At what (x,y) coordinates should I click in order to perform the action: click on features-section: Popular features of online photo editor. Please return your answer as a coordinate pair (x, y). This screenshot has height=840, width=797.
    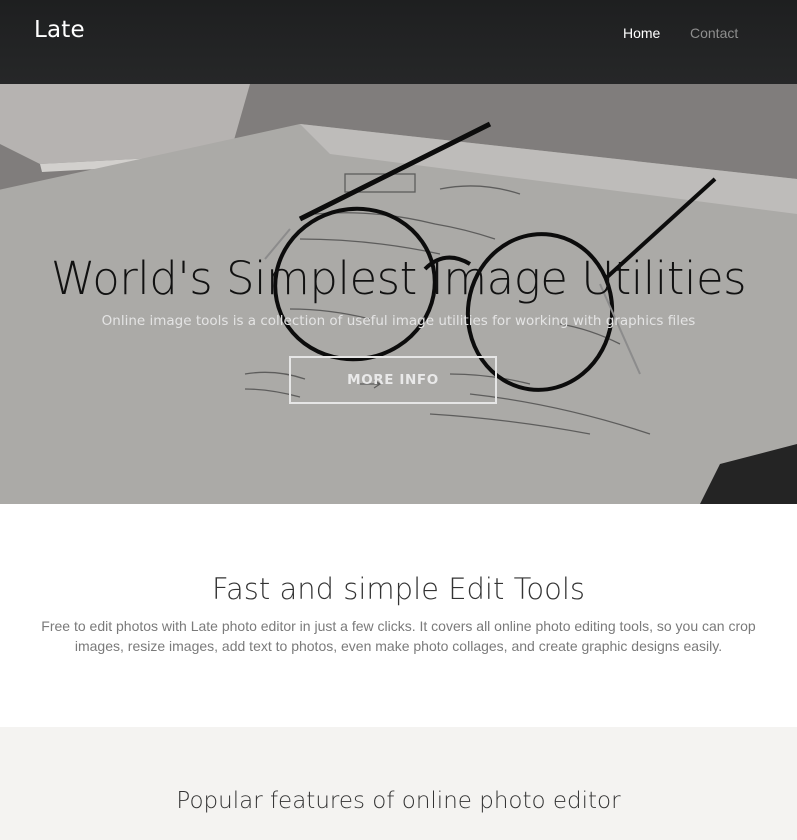
    Looking at the image, I should click on (398, 783).